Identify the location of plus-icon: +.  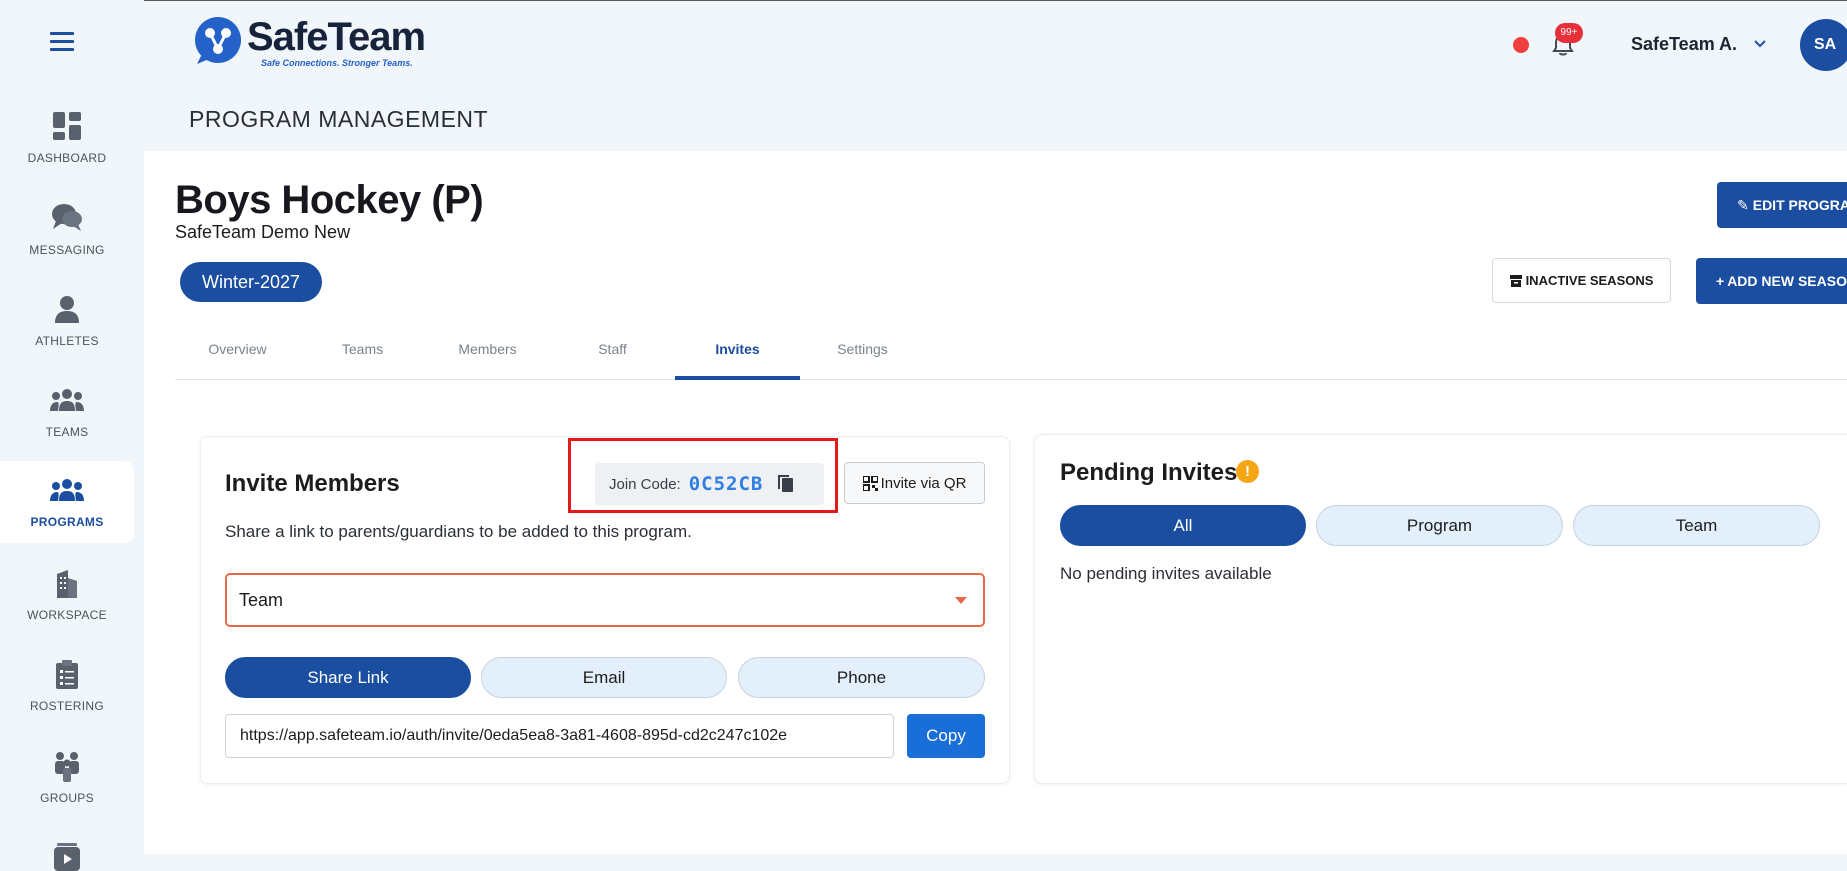
(1720, 281).